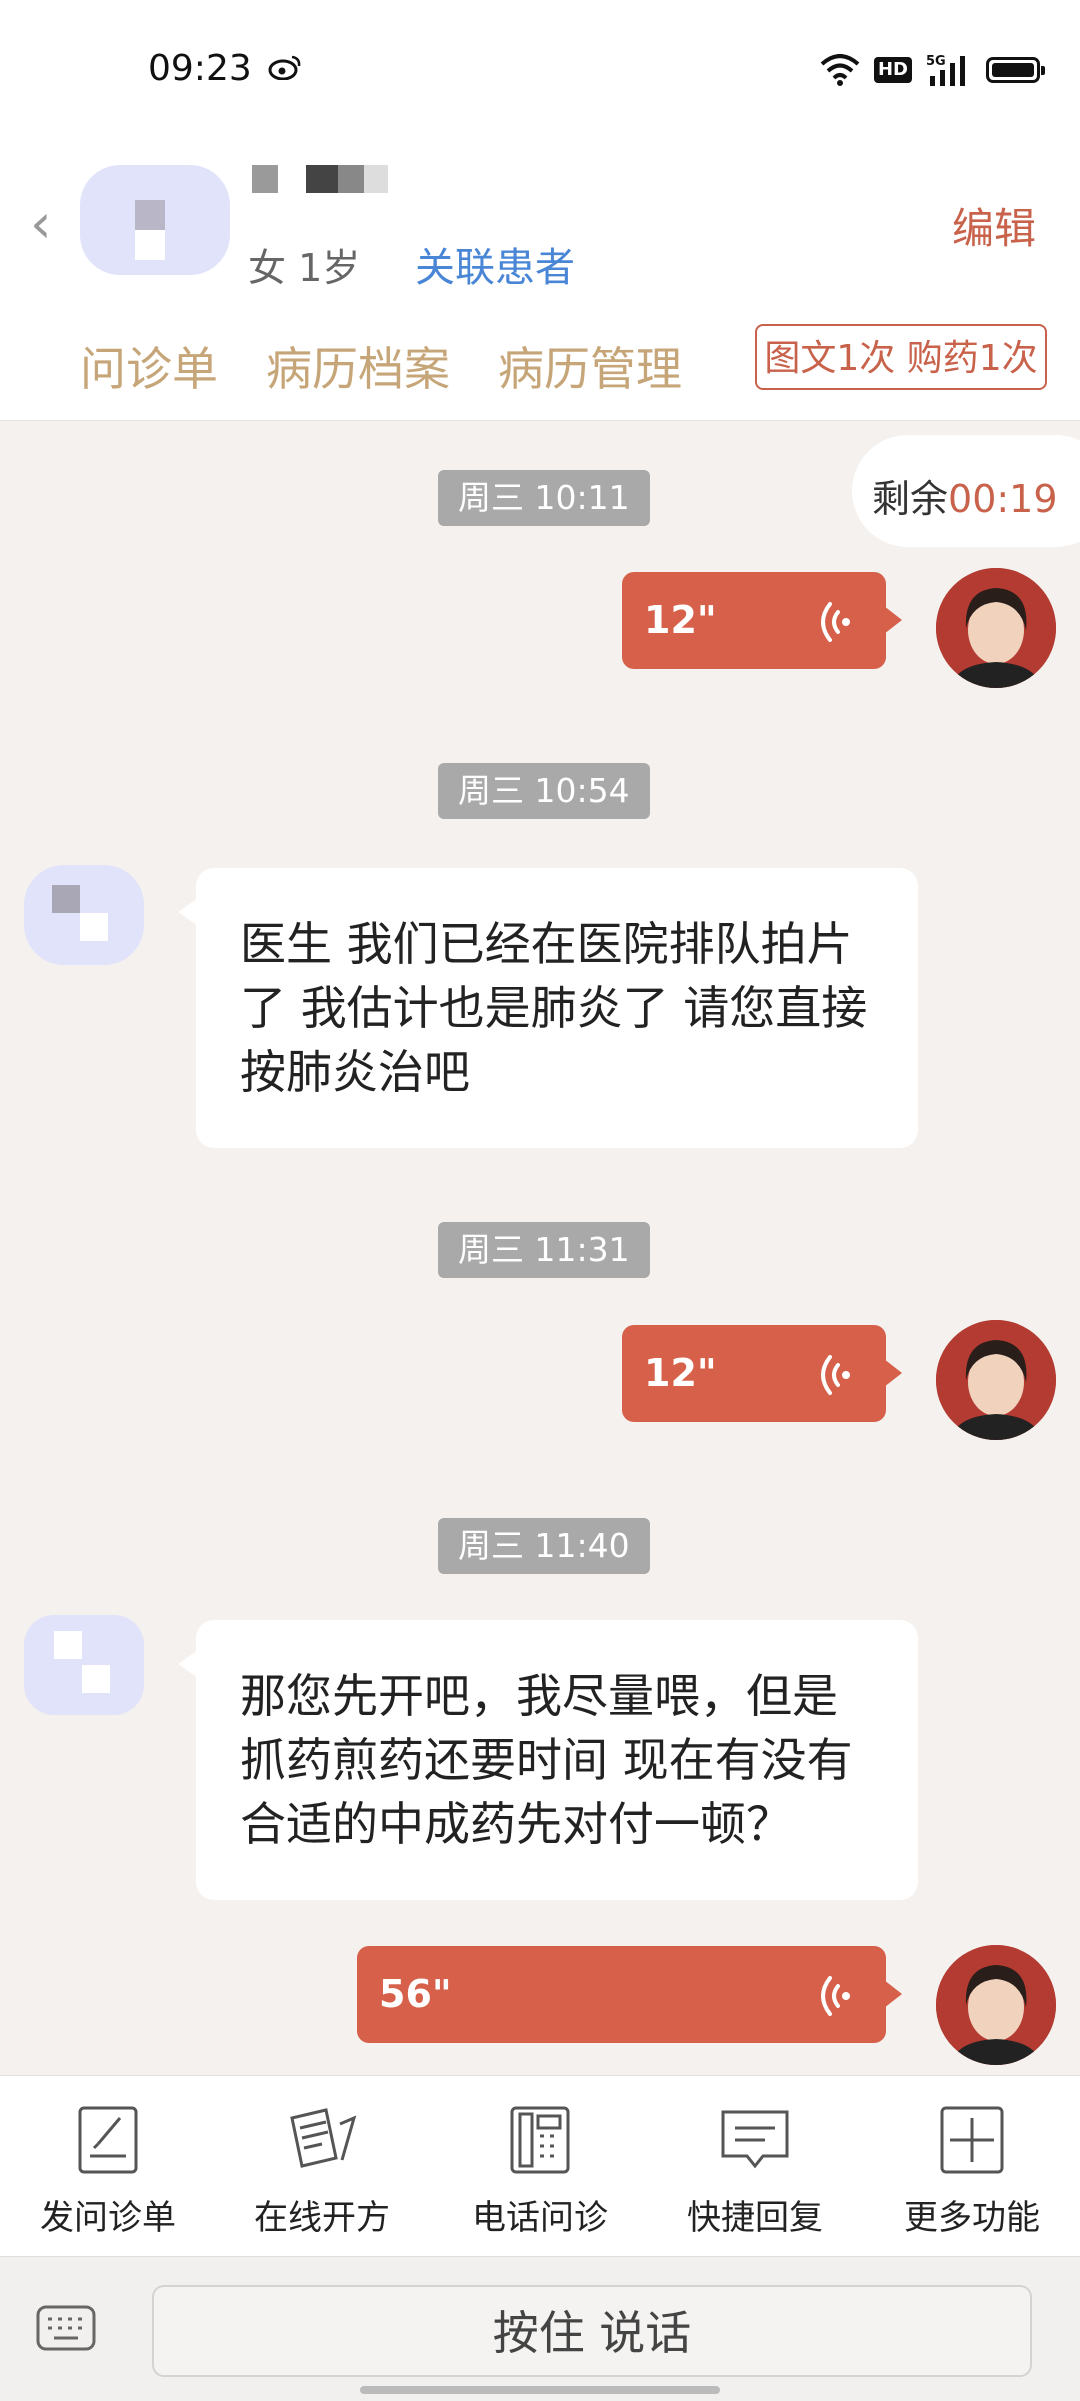 This screenshot has width=1080, height=2401. Describe the element at coordinates (66, 2328) in the screenshot. I see `keyboard-icon` at that location.